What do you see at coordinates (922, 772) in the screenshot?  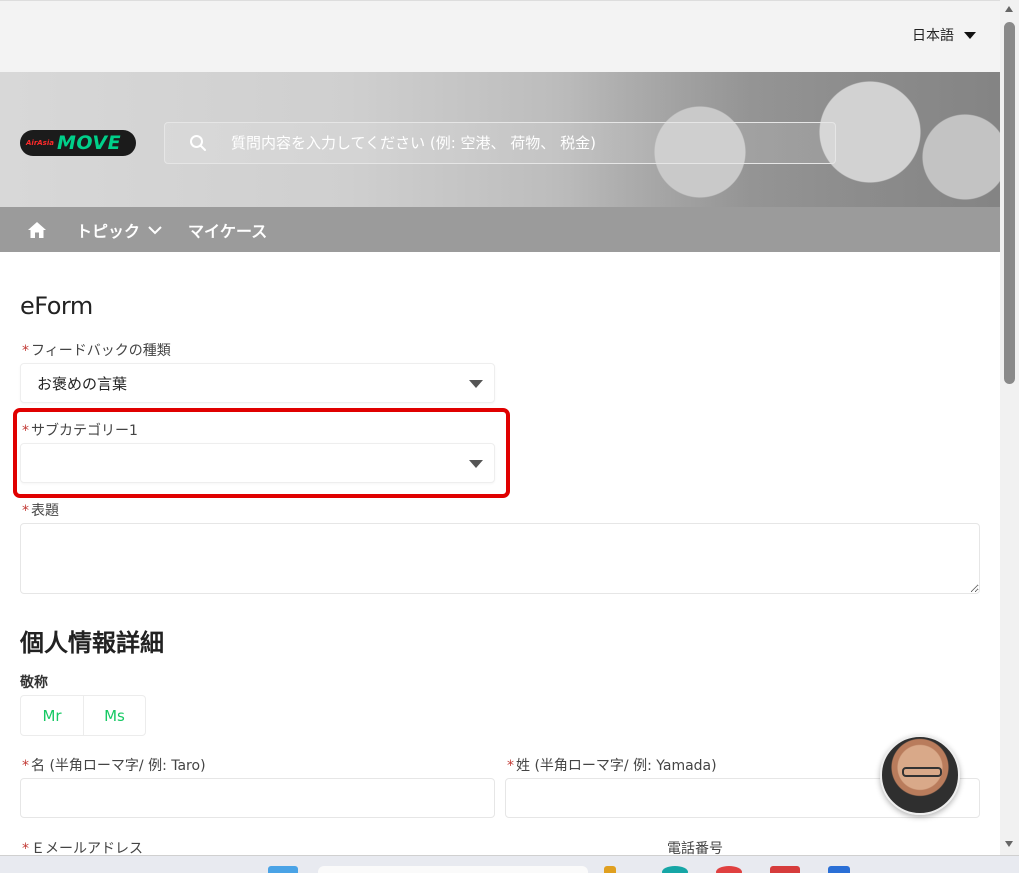 I see `avatar-glasses` at bounding box center [922, 772].